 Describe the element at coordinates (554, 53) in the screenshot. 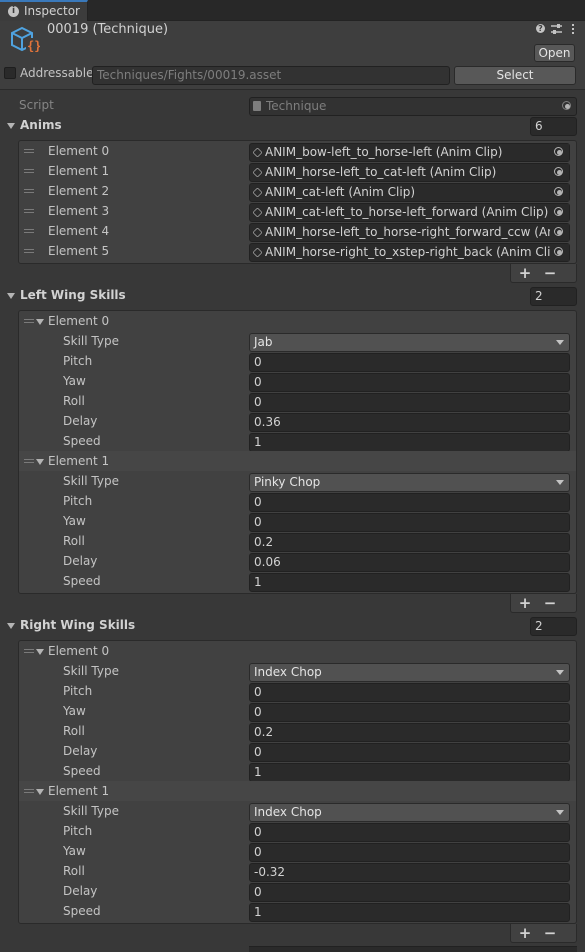

I see `open-button: Open` at that location.